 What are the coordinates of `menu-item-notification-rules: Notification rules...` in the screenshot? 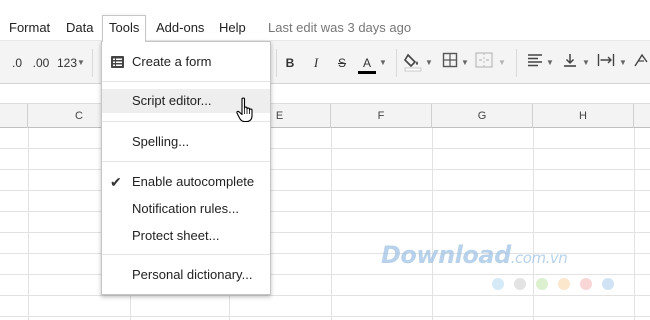 It's located at (186, 209).